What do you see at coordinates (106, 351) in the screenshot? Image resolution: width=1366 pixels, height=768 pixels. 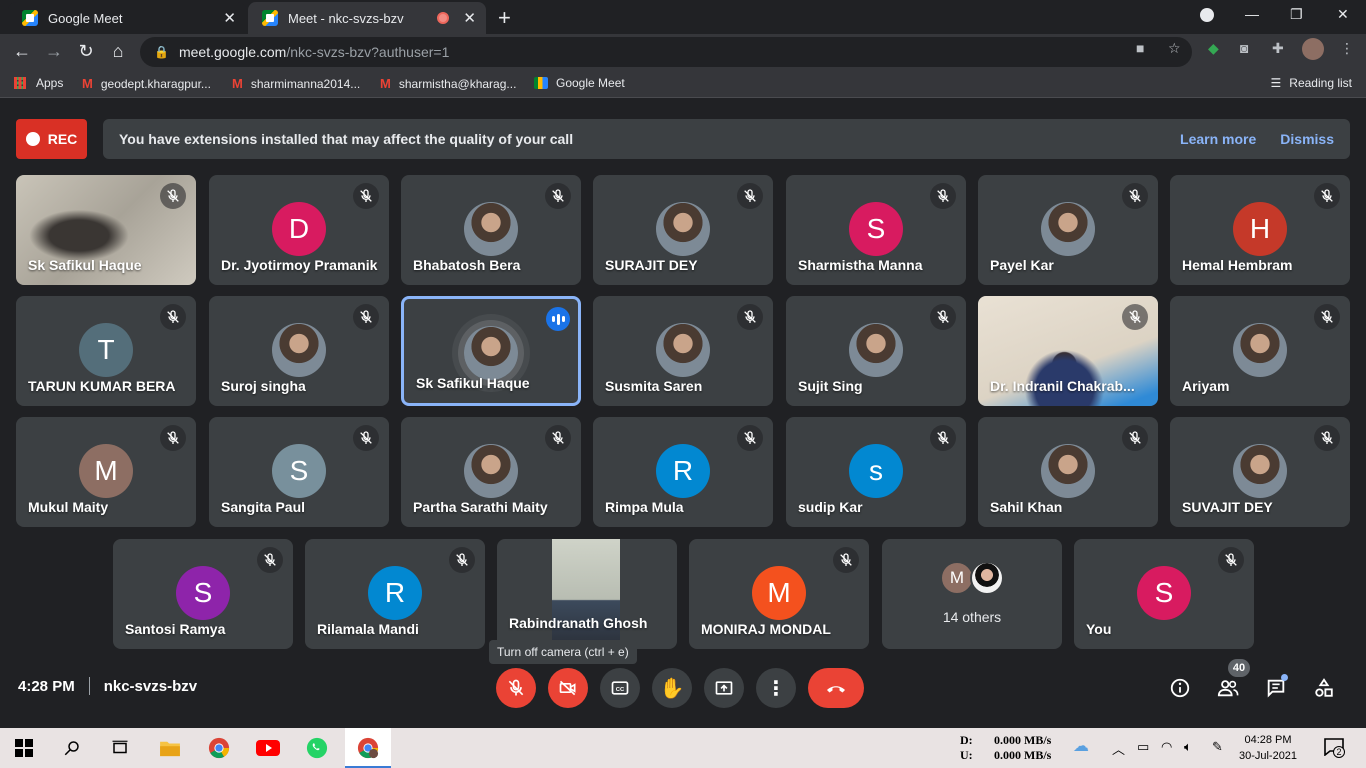 I see `participant-tile: T TARUN KUMAR BERA` at bounding box center [106, 351].